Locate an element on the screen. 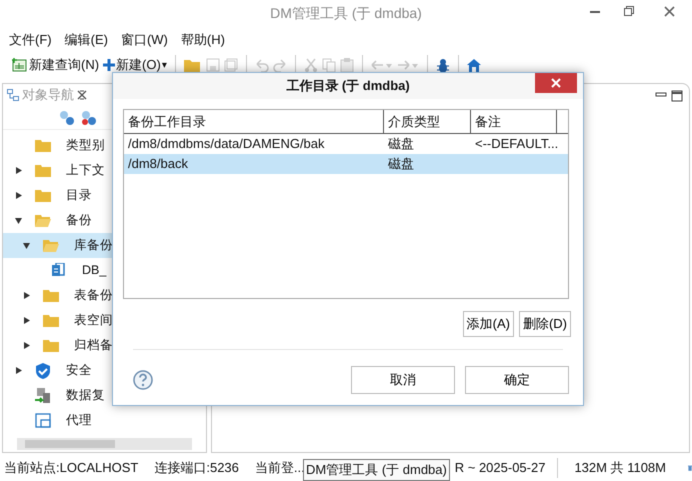 The width and height of the screenshot is (692, 481). column-header: 介质类型 is located at coordinates (427, 121).